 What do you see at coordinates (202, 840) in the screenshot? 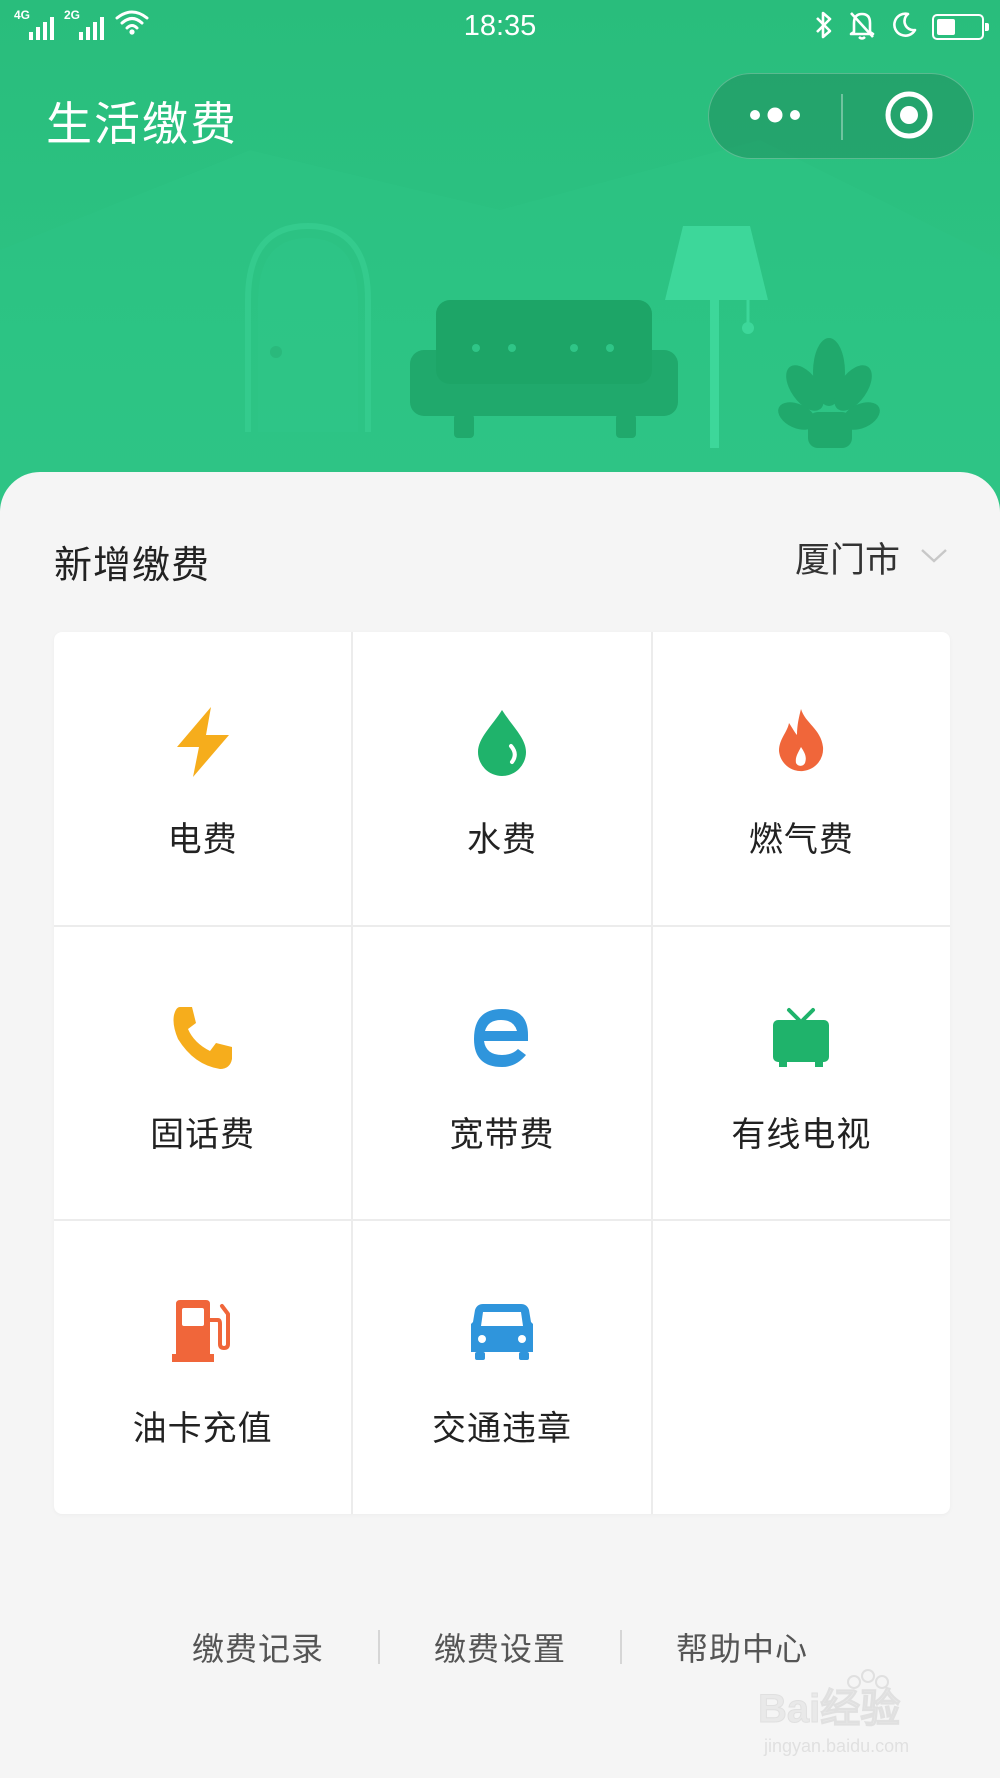
I see `service-label: 电费` at bounding box center [202, 840].